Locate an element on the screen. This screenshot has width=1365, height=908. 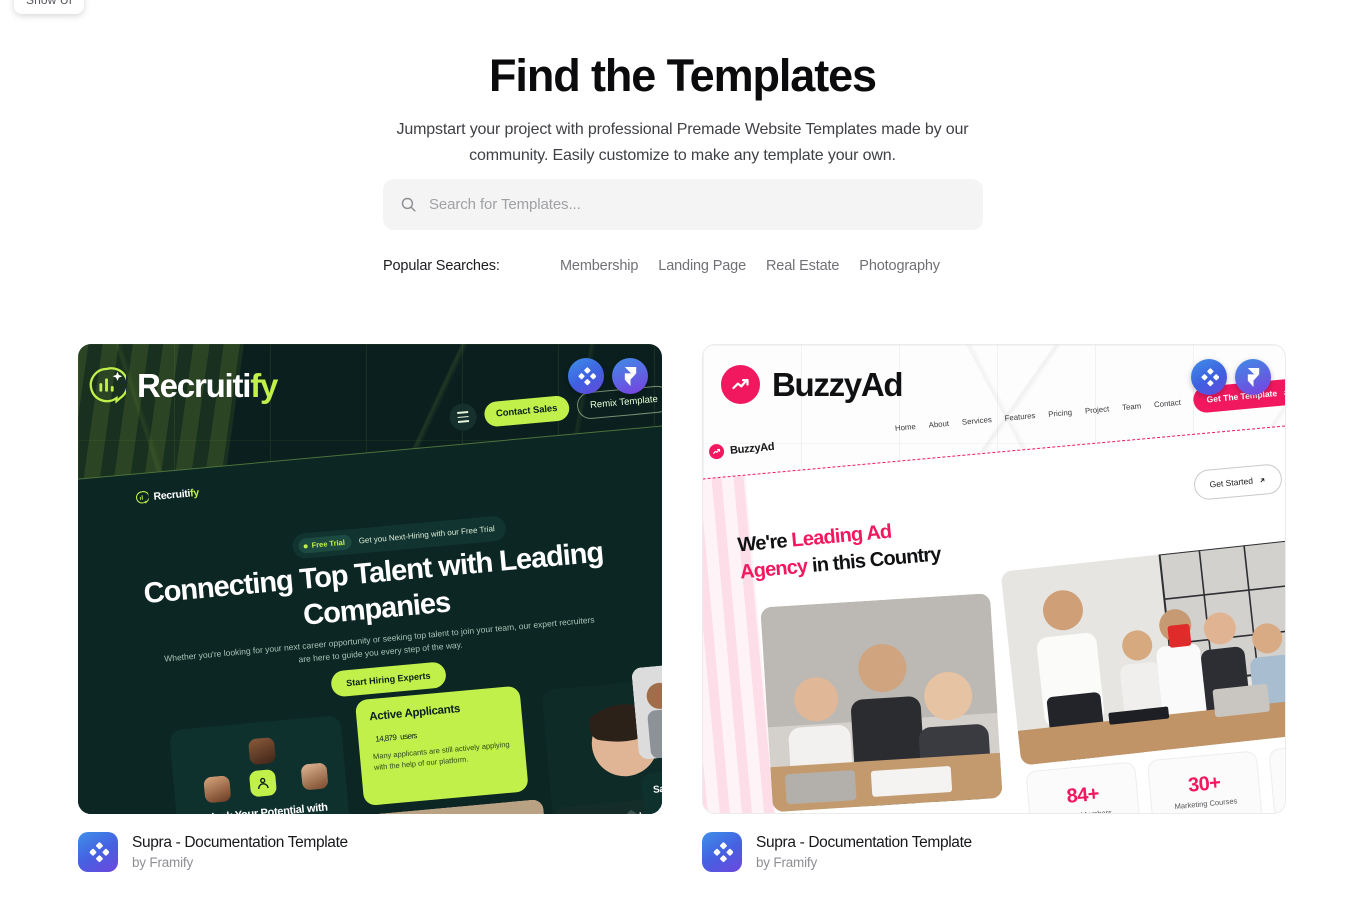
buzzyad-small-logo-icon is located at coordinates (716, 451).